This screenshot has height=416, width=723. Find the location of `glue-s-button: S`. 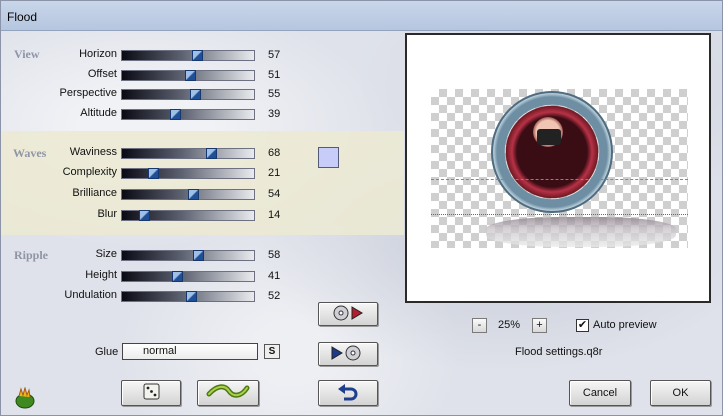

glue-s-button: S is located at coordinates (272, 351).